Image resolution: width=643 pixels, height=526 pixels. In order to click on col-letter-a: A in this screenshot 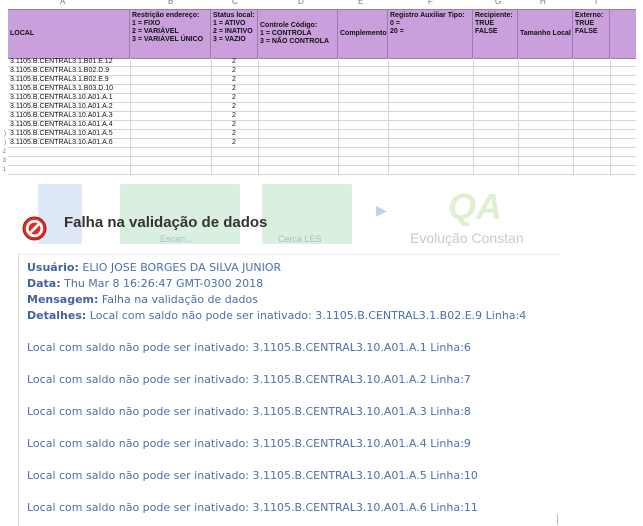, I will do `click(62, 3)`.